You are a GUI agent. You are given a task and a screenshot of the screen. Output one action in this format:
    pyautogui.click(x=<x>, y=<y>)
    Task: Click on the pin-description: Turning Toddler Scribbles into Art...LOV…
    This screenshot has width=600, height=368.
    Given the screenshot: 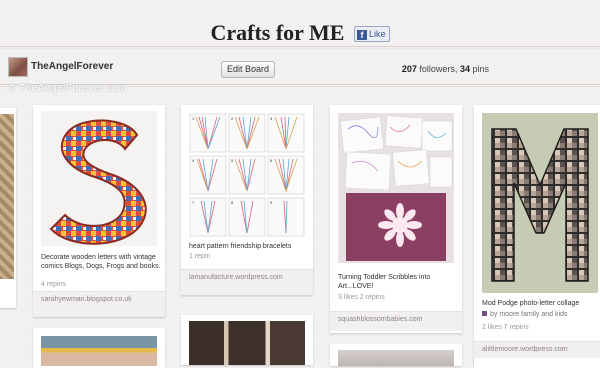 What is the action you would take?
    pyautogui.click(x=384, y=282)
    